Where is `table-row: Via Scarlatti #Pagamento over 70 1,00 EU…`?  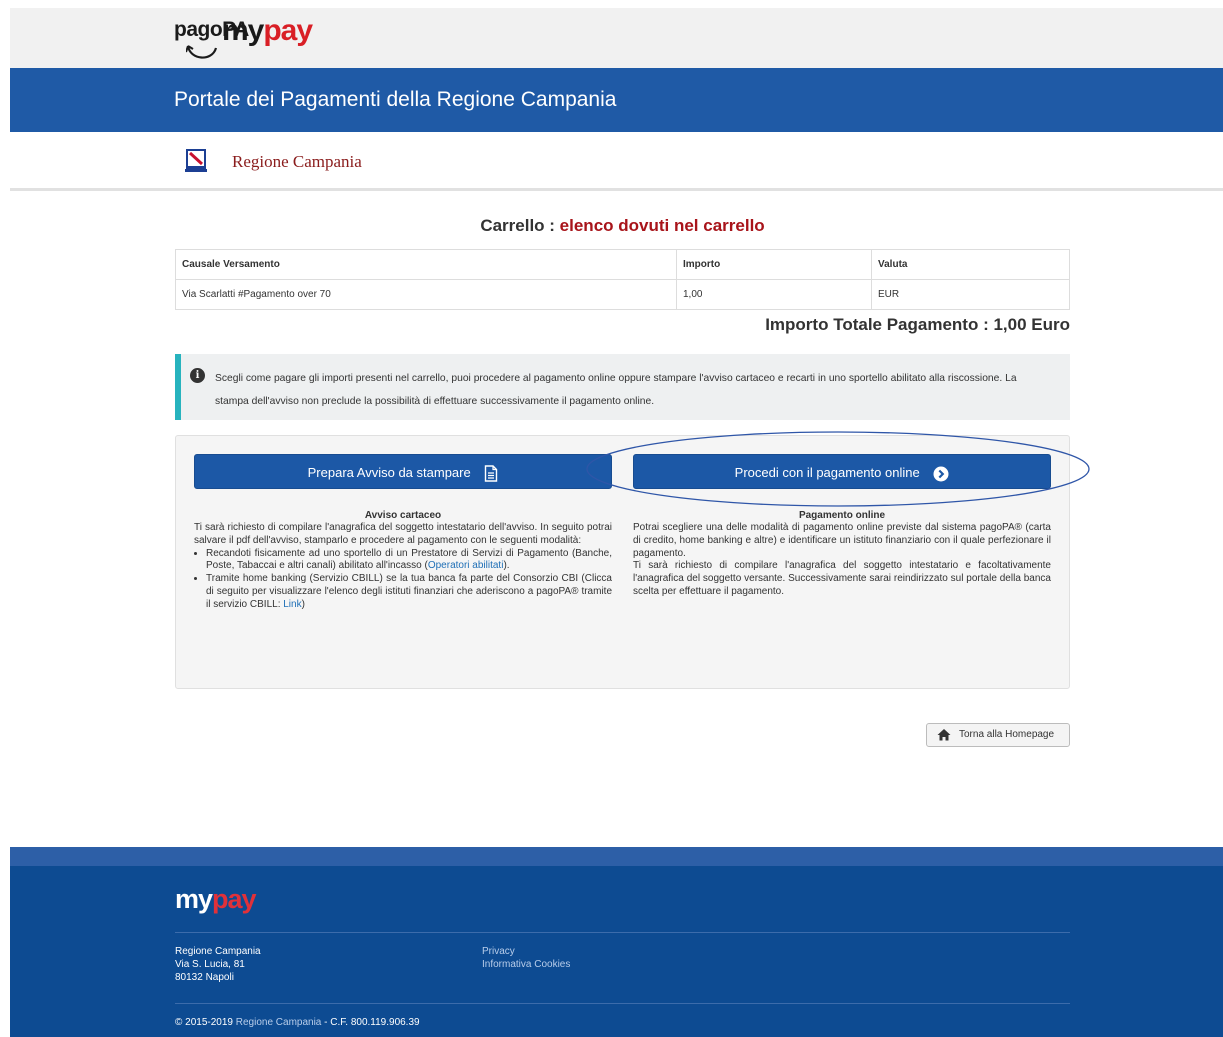 table-row: Via Scarlatti #Pagamento over 70 1,00 EU… is located at coordinates (622, 294).